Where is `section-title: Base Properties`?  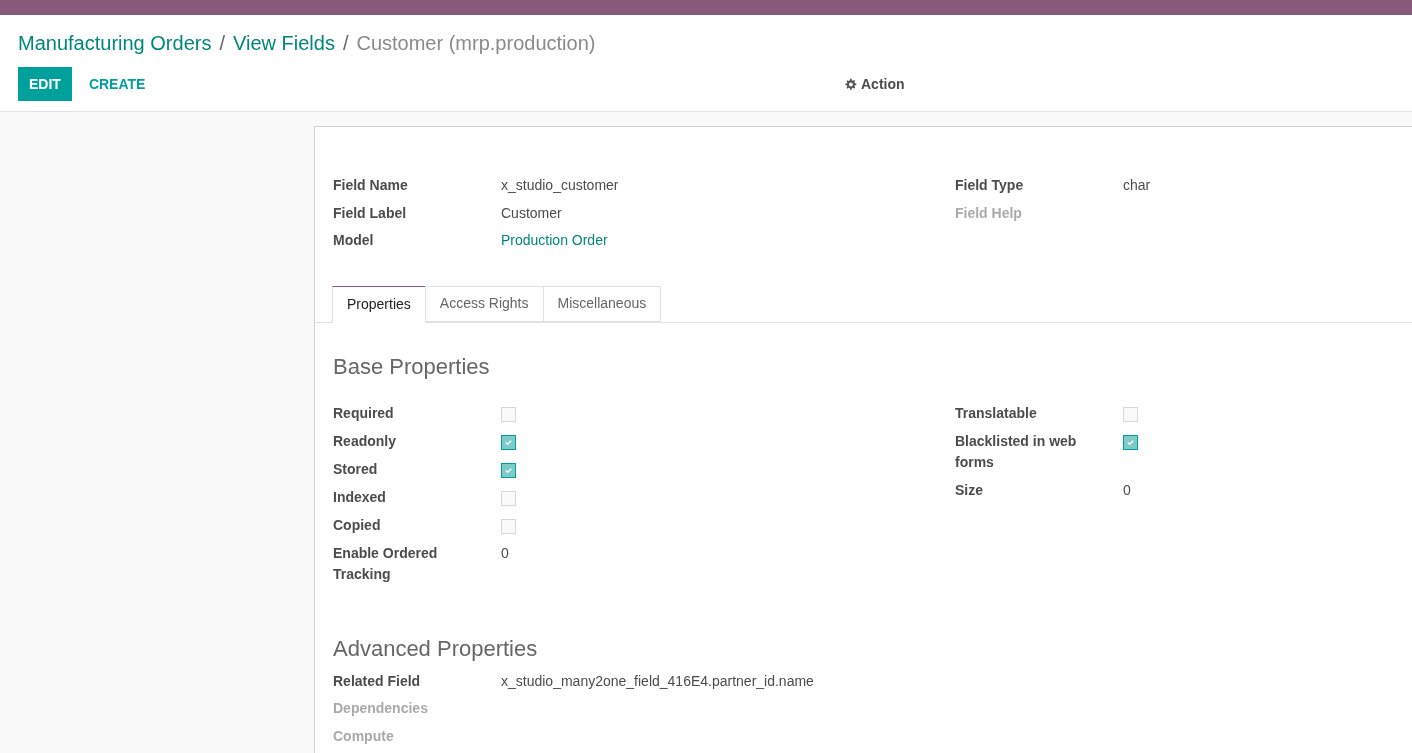 section-title: Base Properties is located at coordinates (412, 366).